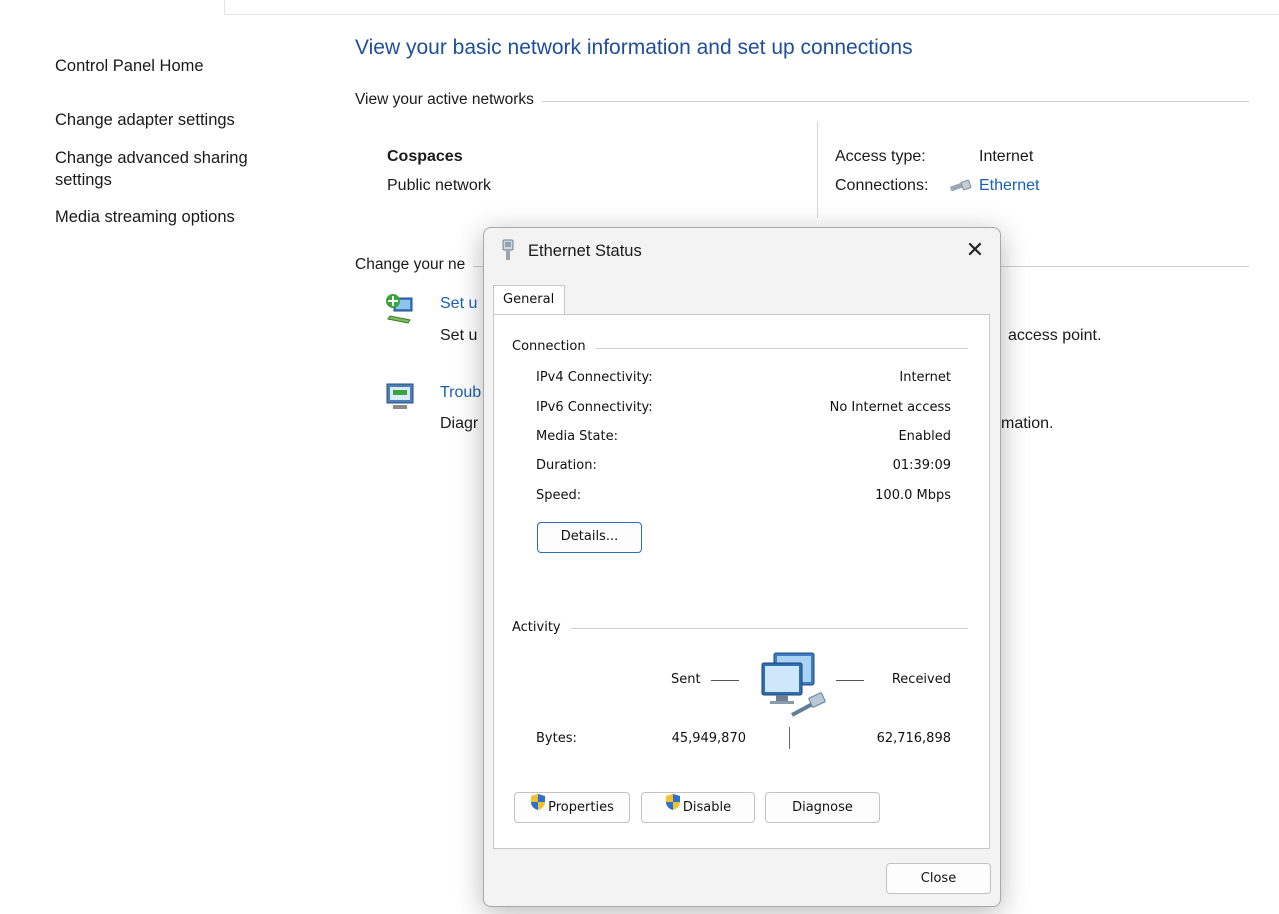 This screenshot has height=914, width=1279. I want to click on ipv4-value: Internet, so click(925, 377).